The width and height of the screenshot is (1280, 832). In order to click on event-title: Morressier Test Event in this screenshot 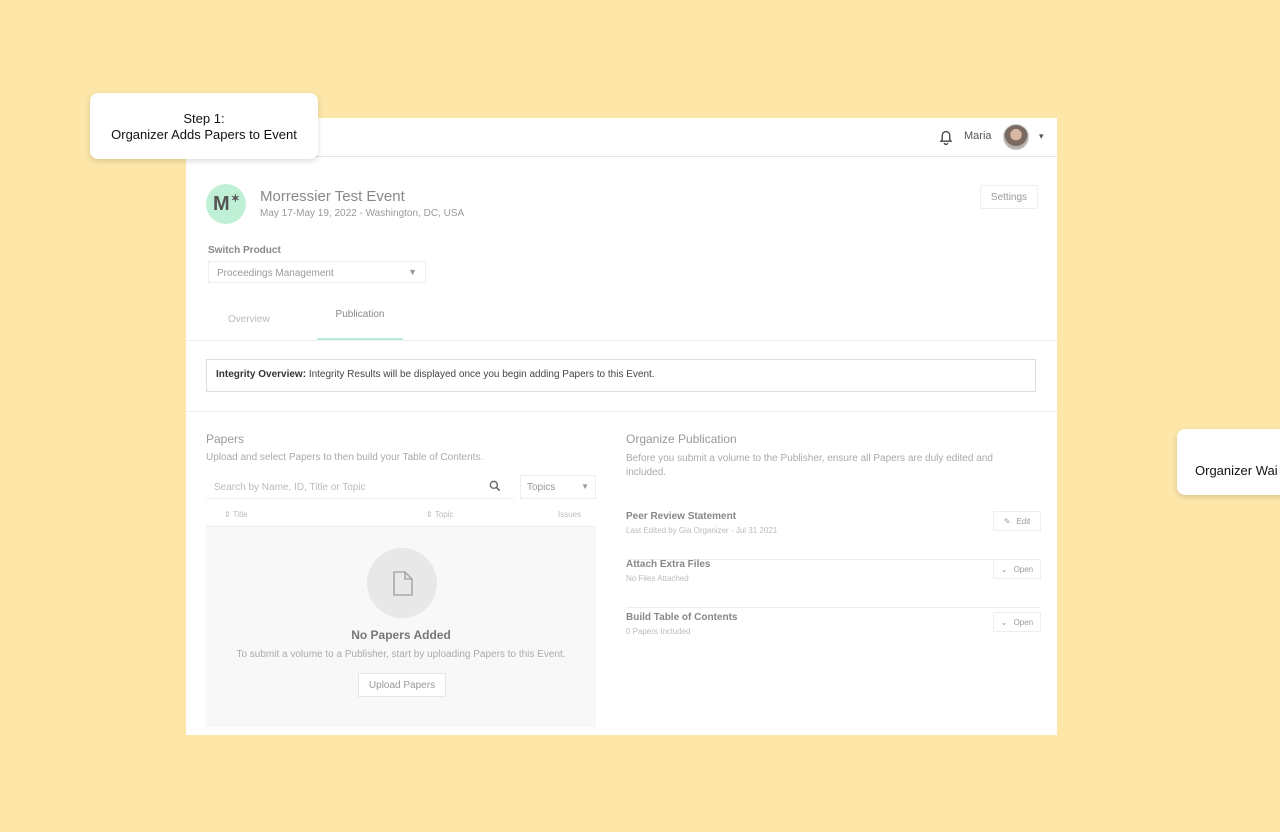, I will do `click(332, 196)`.